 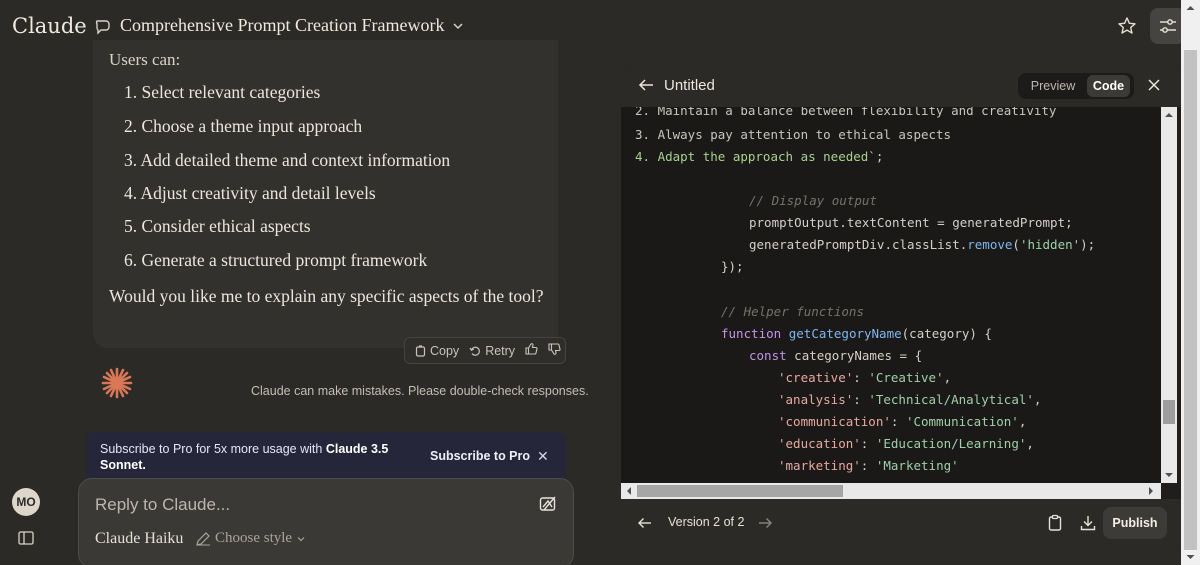 What do you see at coordinates (891, 491) in the screenshot?
I see `code-horizontal-scrollbar` at bounding box center [891, 491].